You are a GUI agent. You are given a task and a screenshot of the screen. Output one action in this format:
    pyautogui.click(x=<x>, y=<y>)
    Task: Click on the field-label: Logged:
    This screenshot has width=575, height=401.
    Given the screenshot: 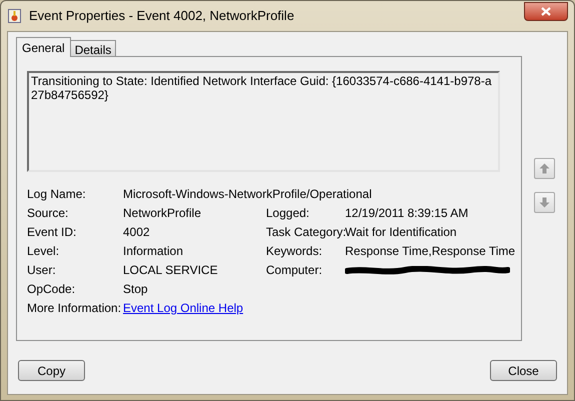 What is the action you would take?
    pyautogui.click(x=288, y=213)
    